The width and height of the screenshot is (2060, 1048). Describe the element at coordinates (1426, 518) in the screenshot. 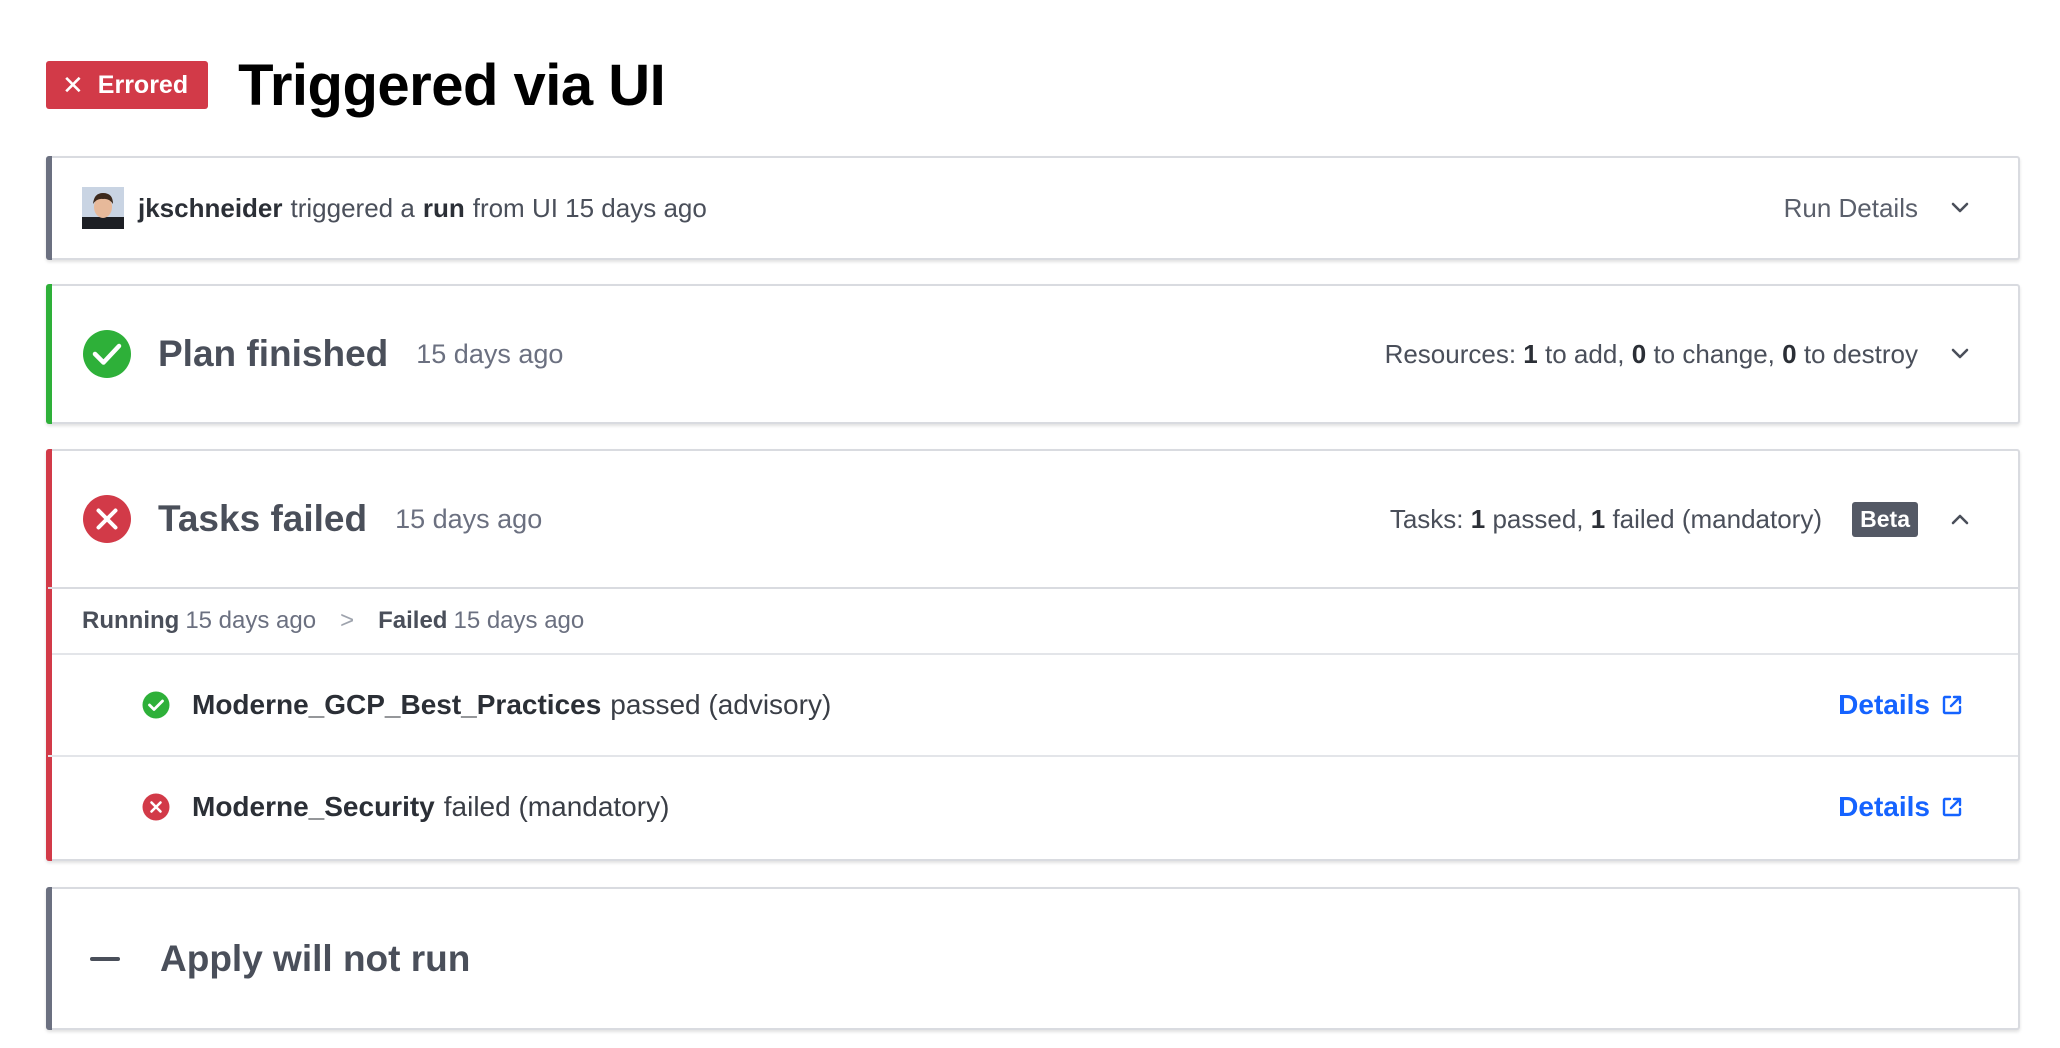

I see `tasks-summary-label: Tasks:` at that location.